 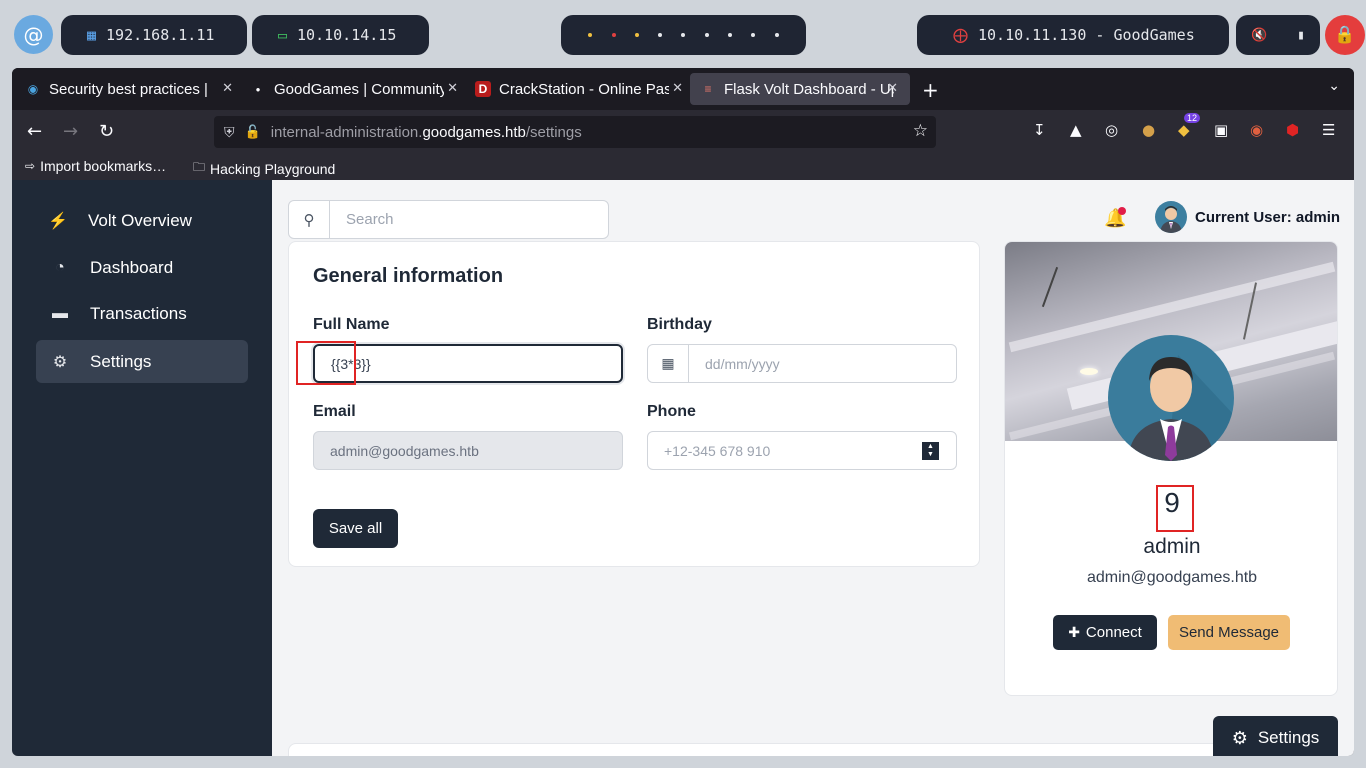 I want to click on extension-badge: 12, so click(x=1192, y=118).